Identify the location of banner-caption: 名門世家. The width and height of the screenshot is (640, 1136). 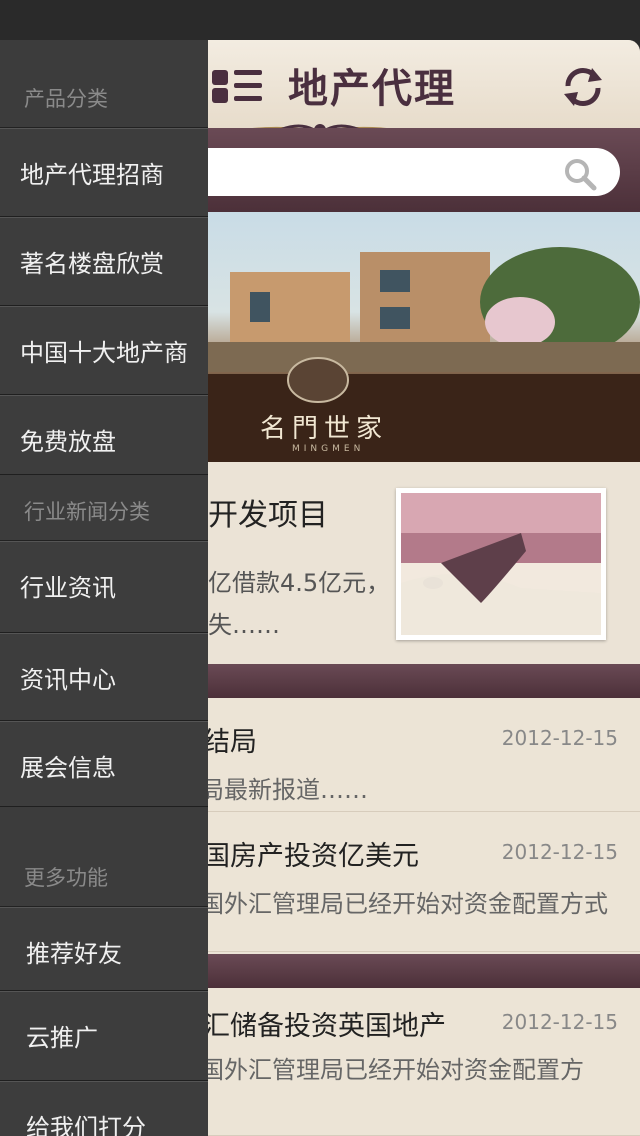
(324, 429).